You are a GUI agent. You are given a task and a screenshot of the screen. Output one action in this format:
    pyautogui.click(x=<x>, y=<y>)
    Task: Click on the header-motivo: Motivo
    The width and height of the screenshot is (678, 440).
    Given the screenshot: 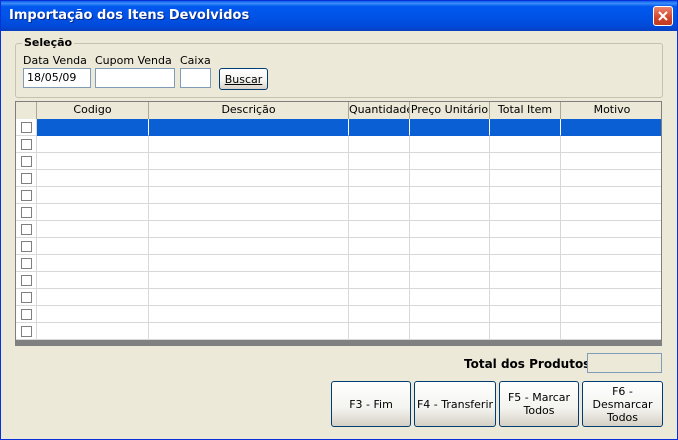 What is the action you would take?
    pyautogui.click(x=611, y=110)
    